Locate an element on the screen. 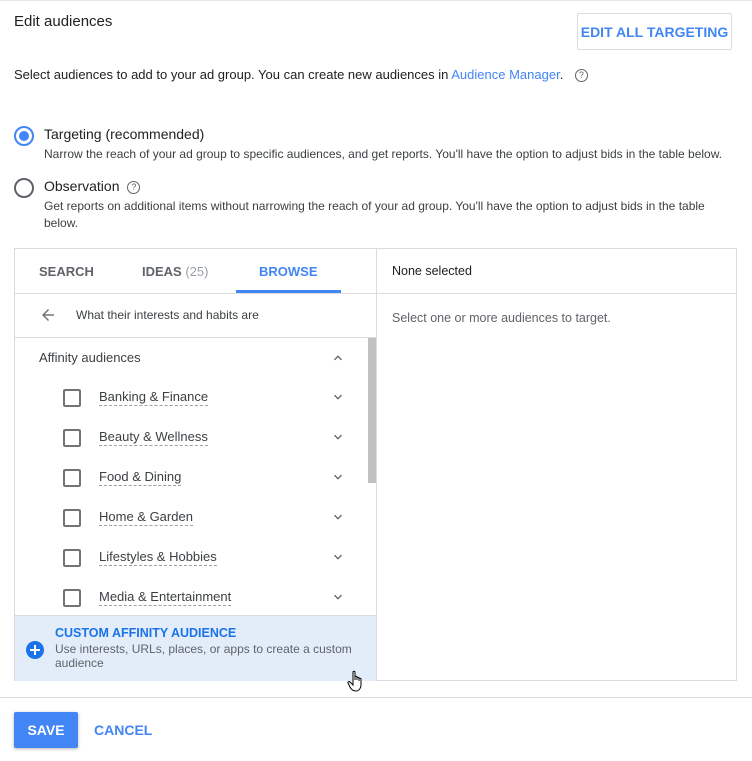  observation-label-wrap: Observation ? is located at coordinates (92, 186).